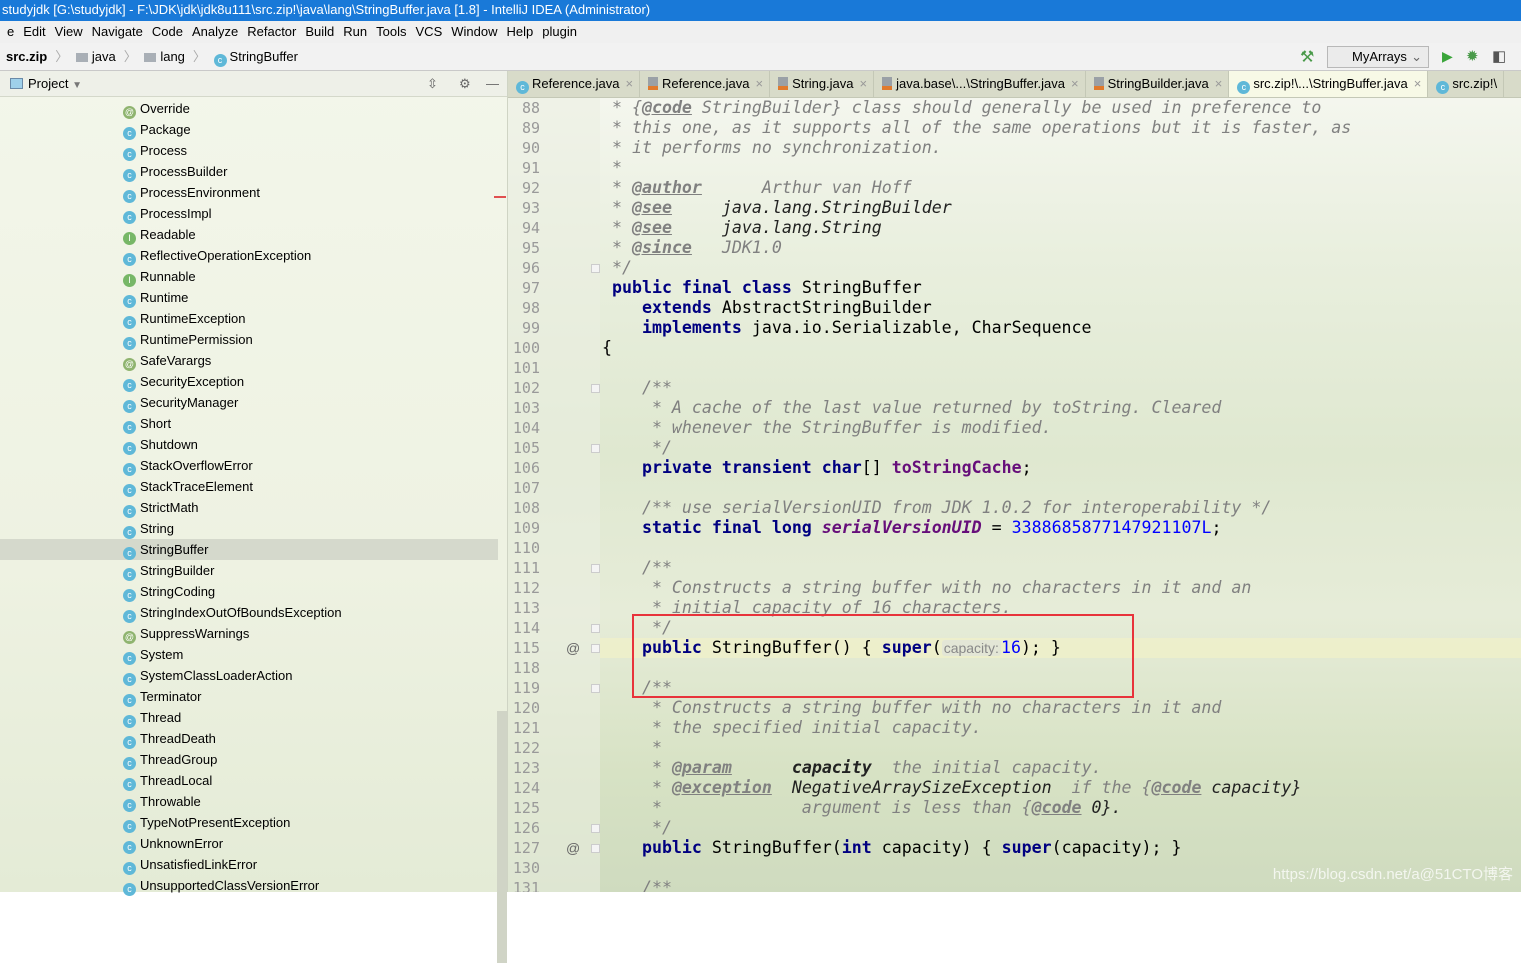 Image resolution: width=1521 pixels, height=963 pixels. I want to click on tree-item: @ SuppressWarnings, so click(249, 633).